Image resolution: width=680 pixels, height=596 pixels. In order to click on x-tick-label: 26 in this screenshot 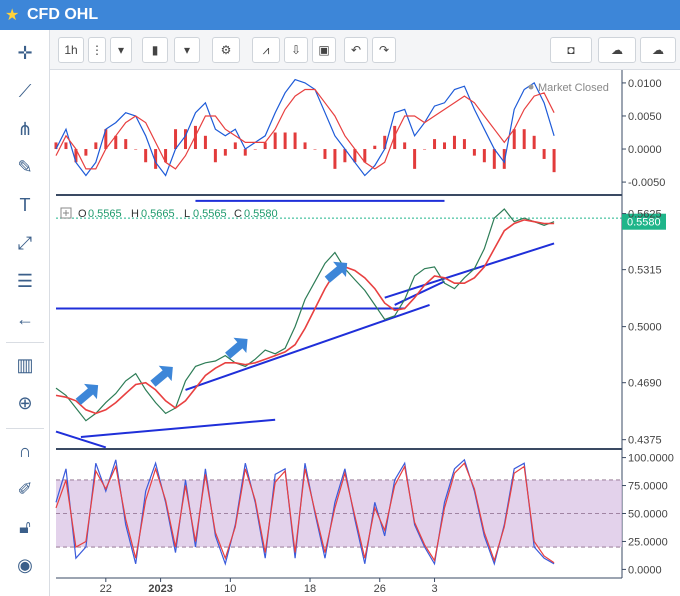, I will do `click(380, 589)`.